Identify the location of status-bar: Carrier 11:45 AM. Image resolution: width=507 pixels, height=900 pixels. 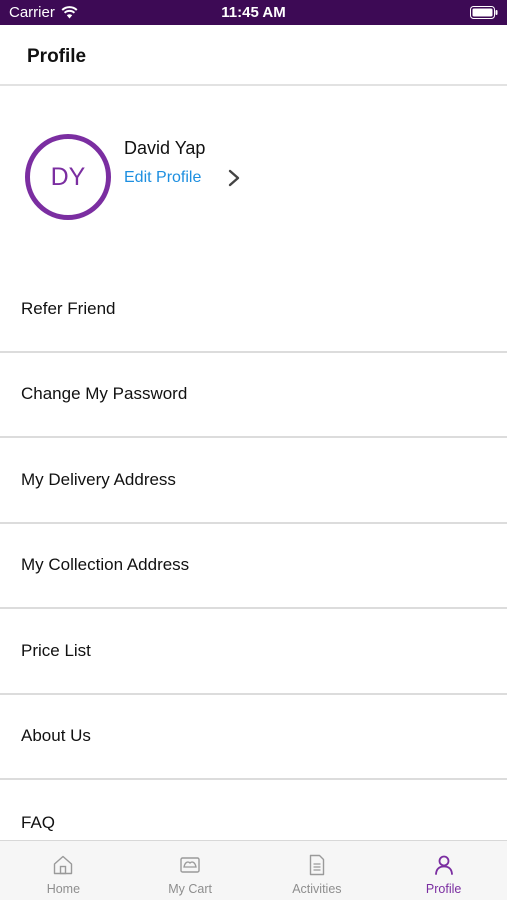
(253, 12).